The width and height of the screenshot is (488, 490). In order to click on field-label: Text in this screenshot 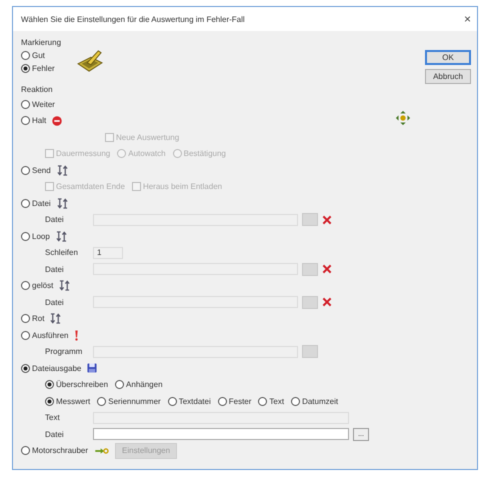, I will do `click(53, 417)`.